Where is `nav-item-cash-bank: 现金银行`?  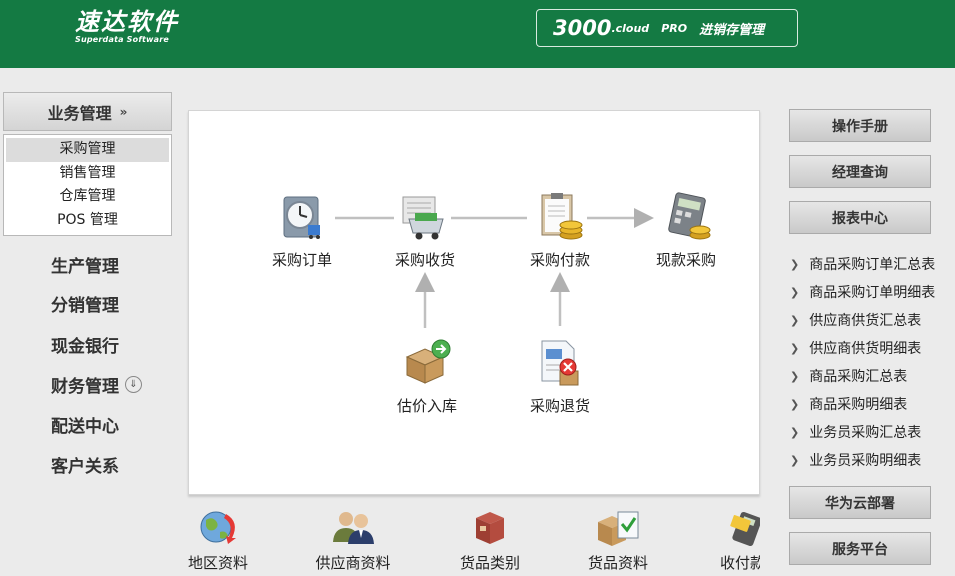
nav-item-cash-bank: 现金银行 is located at coordinates (85, 344).